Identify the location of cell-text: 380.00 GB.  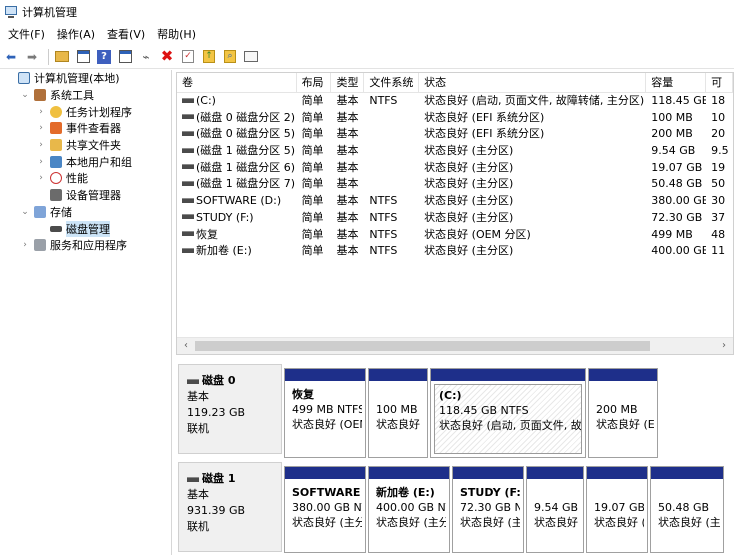
(679, 201).